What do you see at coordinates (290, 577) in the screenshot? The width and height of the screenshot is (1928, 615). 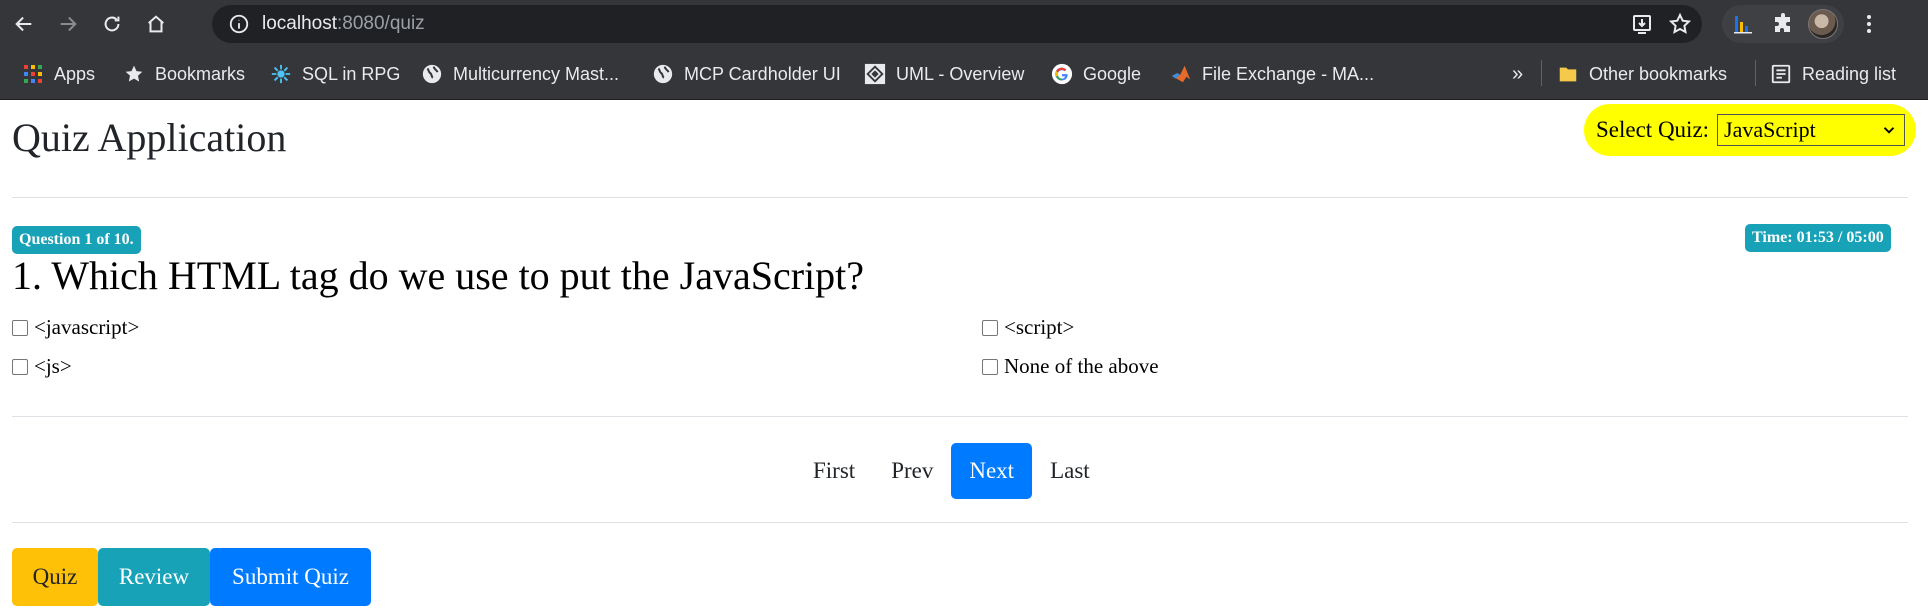 I see `submit-quiz-button: Submit Quiz` at bounding box center [290, 577].